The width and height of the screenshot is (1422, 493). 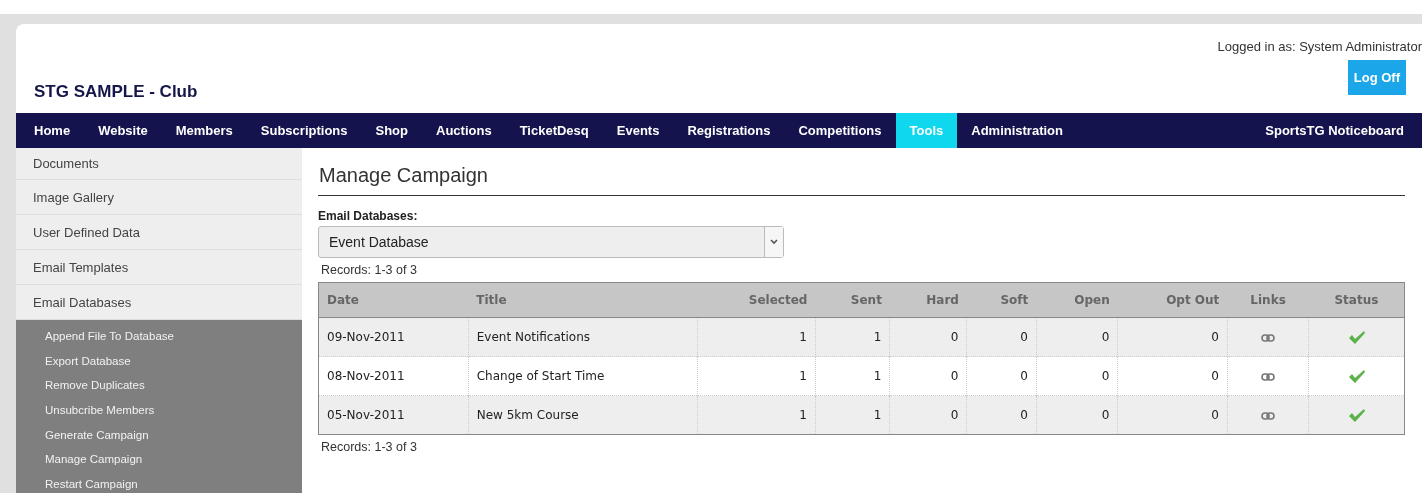 What do you see at coordinates (1001, 300) in the screenshot?
I see `column-header: Soft` at bounding box center [1001, 300].